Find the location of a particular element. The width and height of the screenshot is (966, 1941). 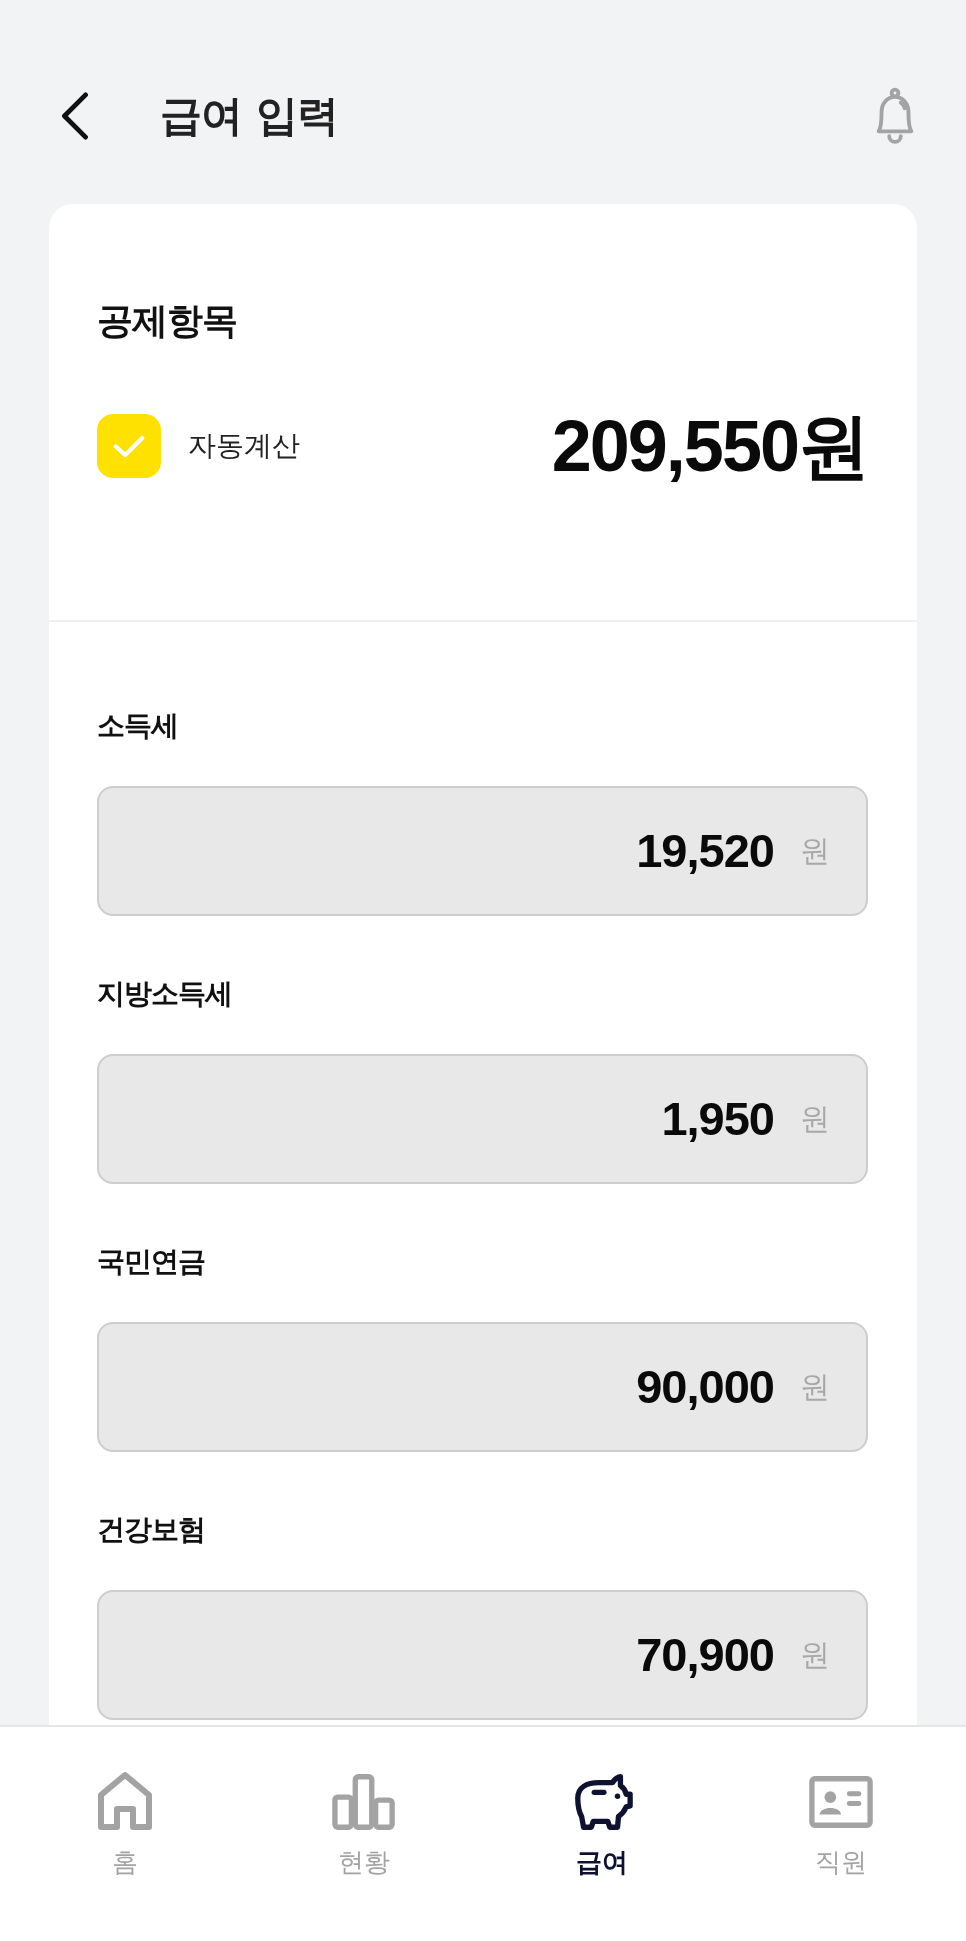

auto-calc-checkbox is located at coordinates (129, 446).